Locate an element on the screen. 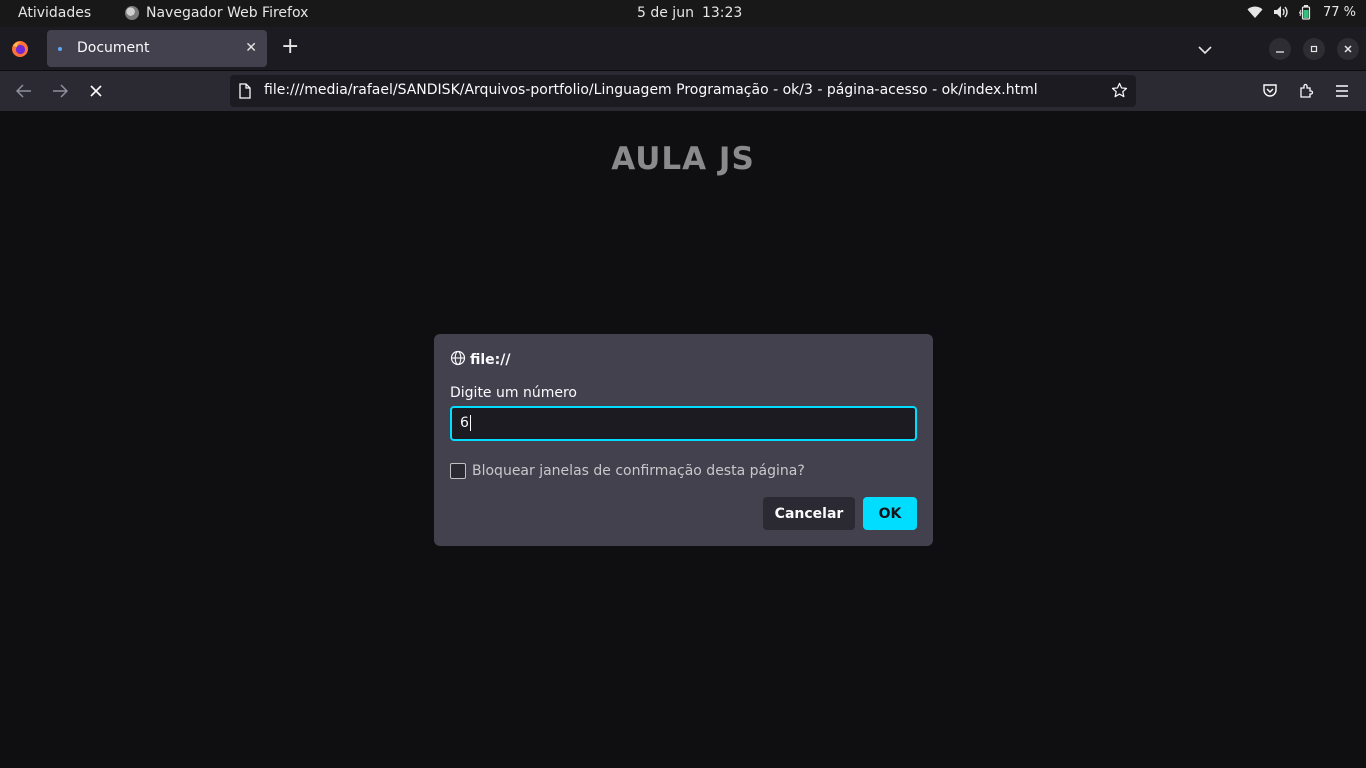 The height and width of the screenshot is (768, 1366). clock: 5 de jun 13:23 is located at coordinates (689, 13).